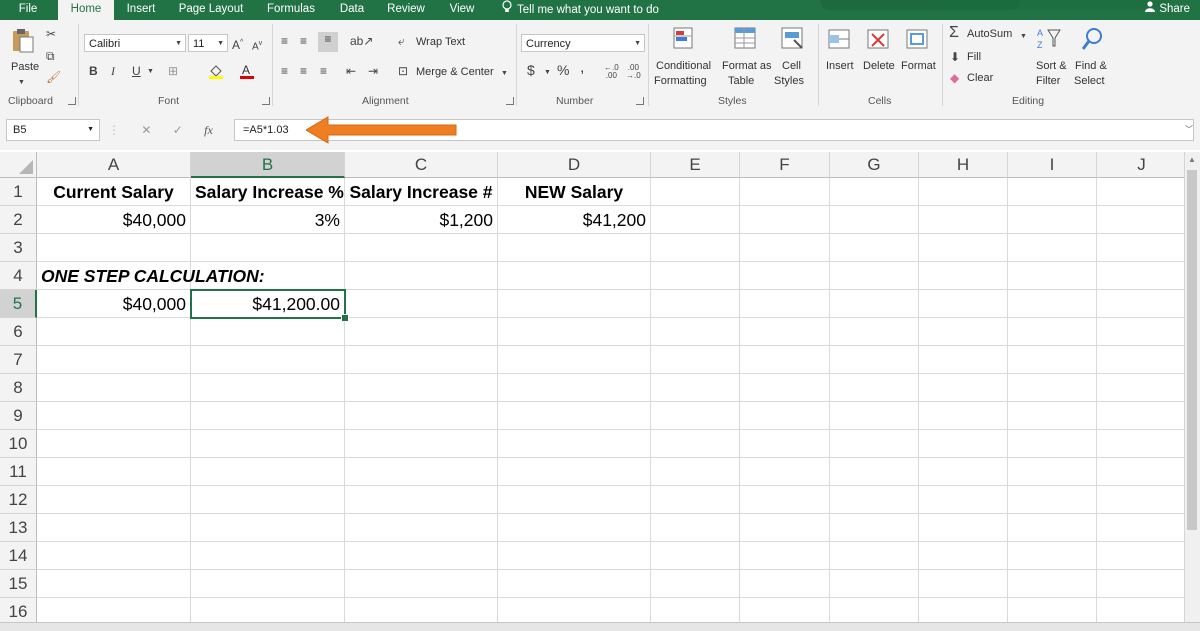 Image resolution: width=1200 pixels, height=631 pixels. Describe the element at coordinates (1140, 165) in the screenshot. I see `column-header-j: J` at that location.